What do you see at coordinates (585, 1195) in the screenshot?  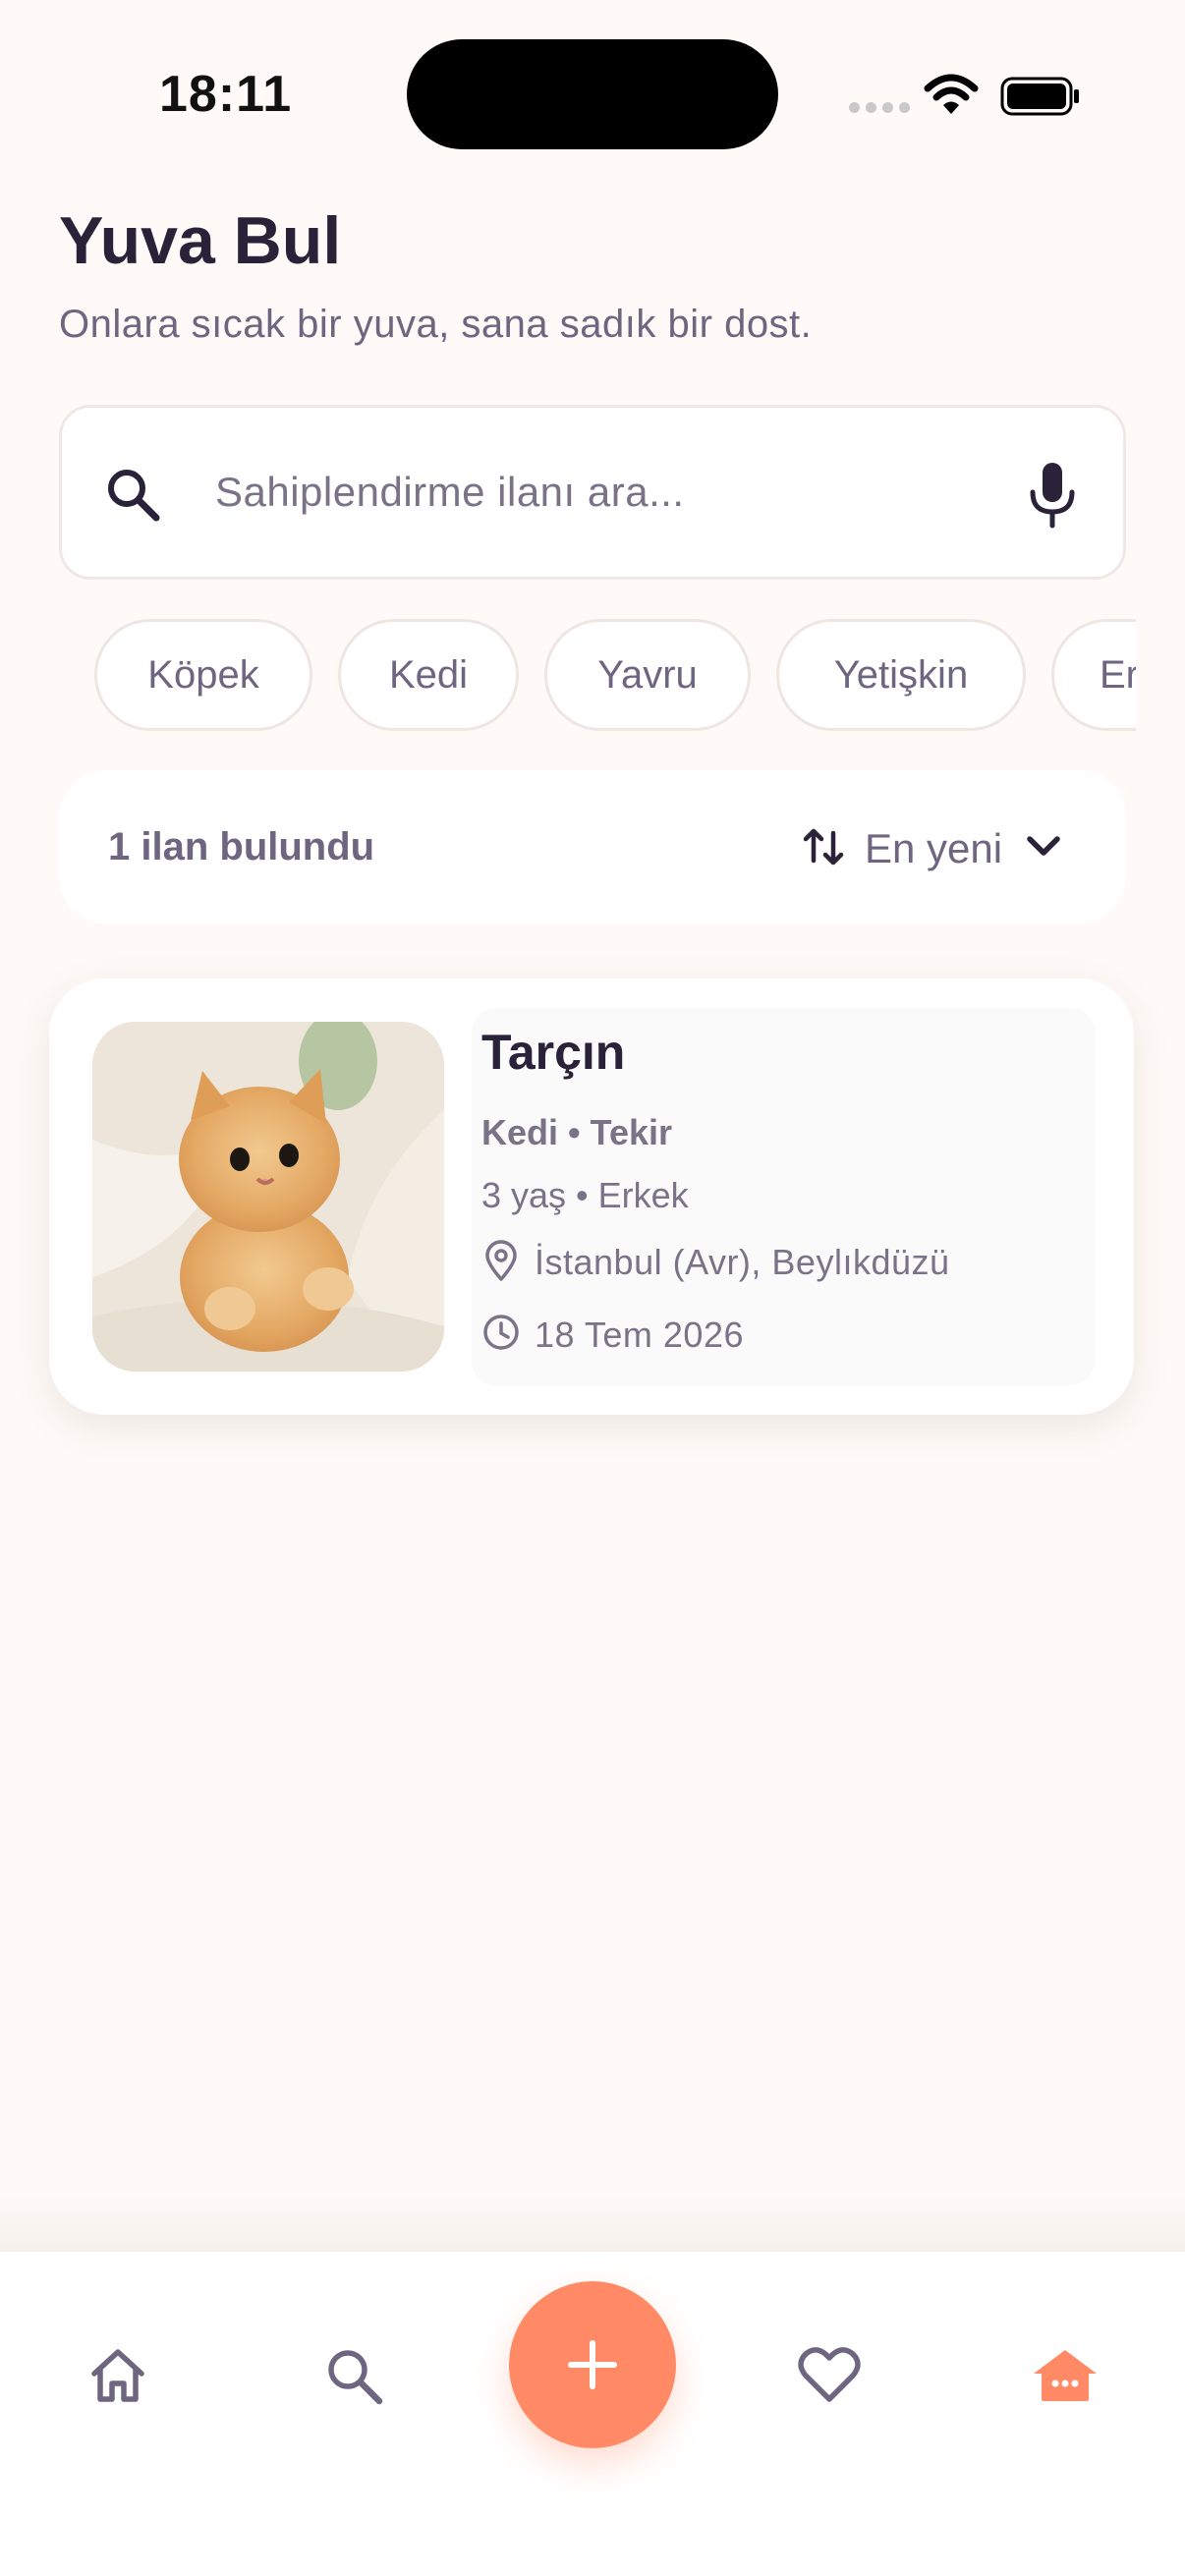 I see `pet-age-gender: 3 yaş • Erkek` at bounding box center [585, 1195].